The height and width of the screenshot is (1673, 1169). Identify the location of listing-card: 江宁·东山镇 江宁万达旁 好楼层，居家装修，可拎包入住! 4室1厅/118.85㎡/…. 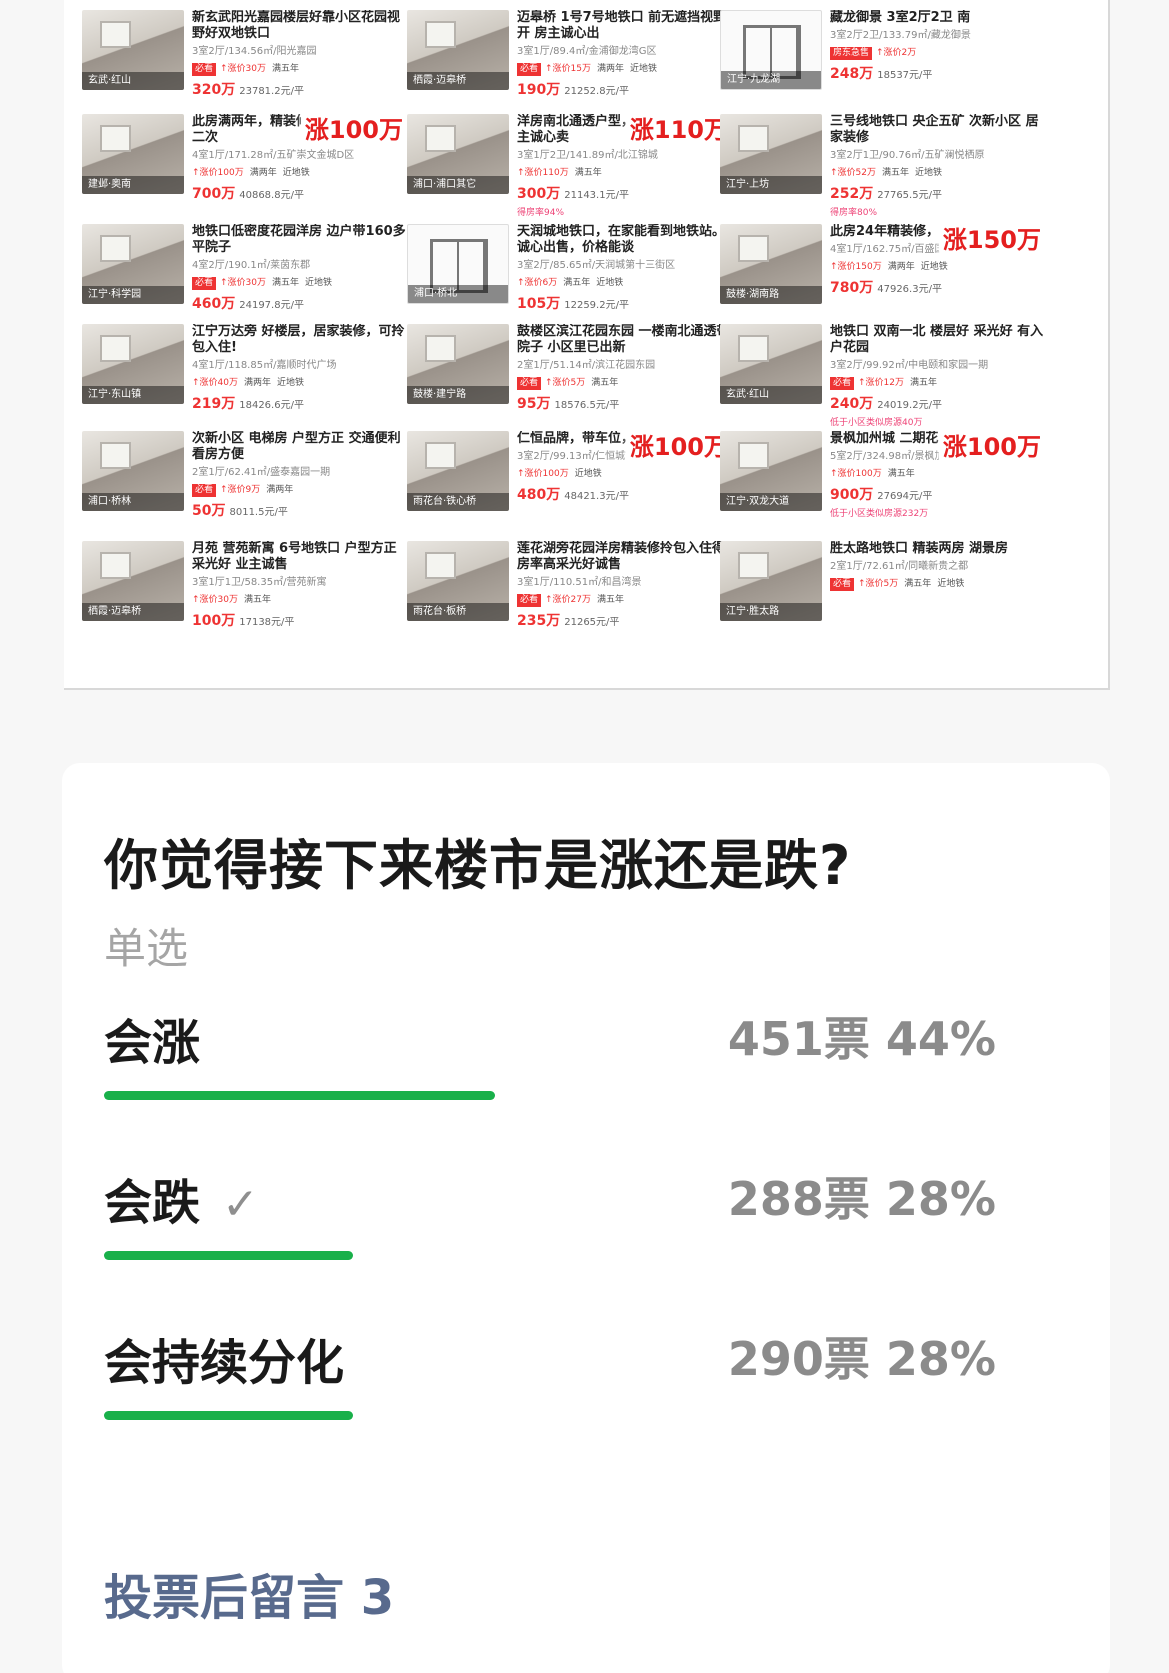
(236, 372).